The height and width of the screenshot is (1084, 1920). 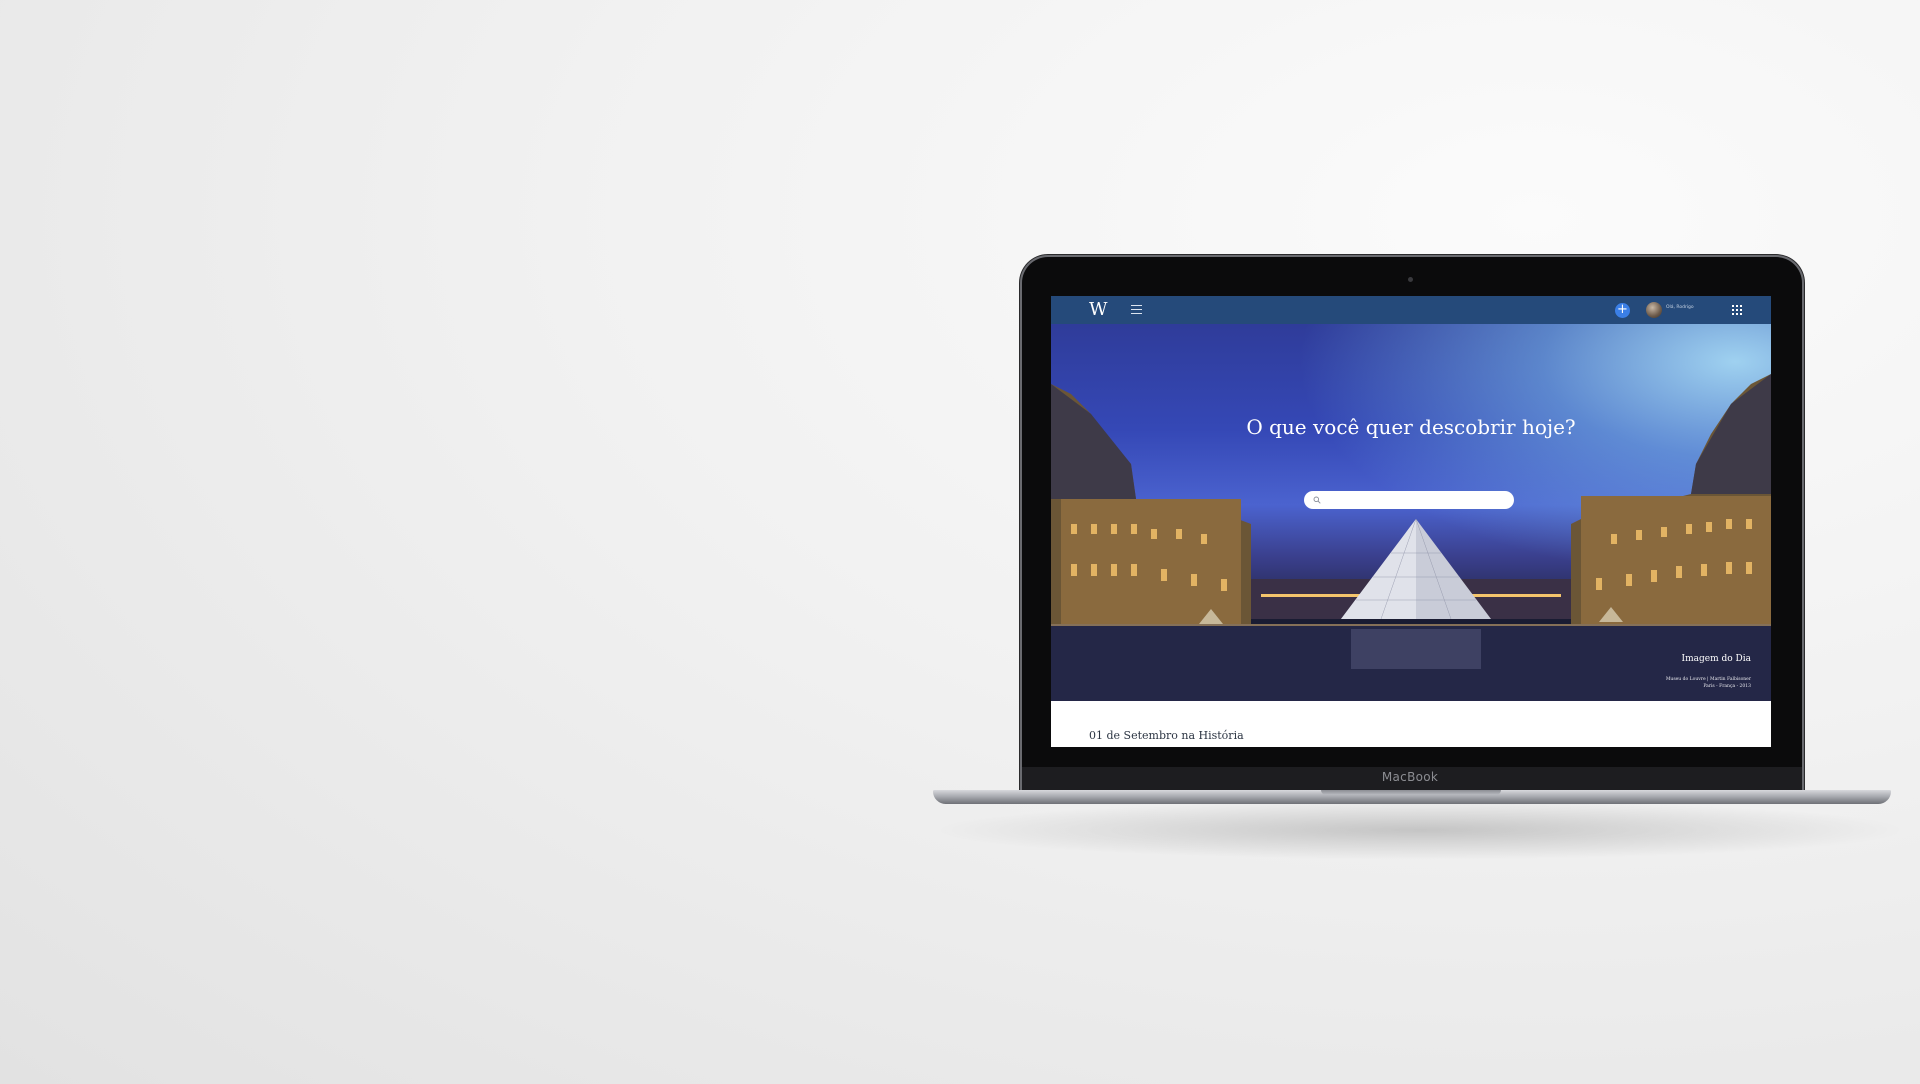 What do you see at coordinates (1716, 659) in the screenshot?
I see `image-of-the-day-title: Imagem do Dia` at bounding box center [1716, 659].